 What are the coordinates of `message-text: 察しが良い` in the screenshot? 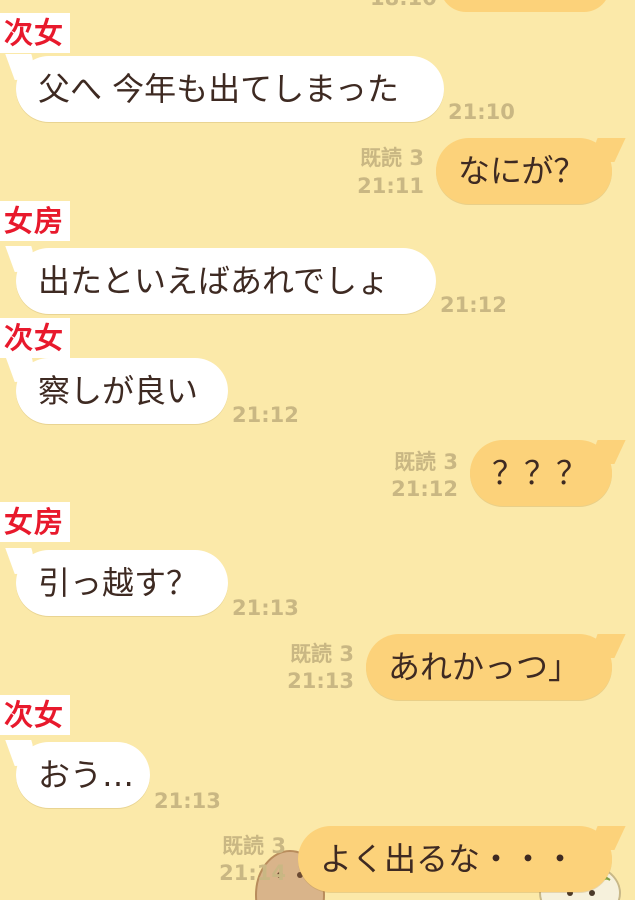 It's located at (118, 391).